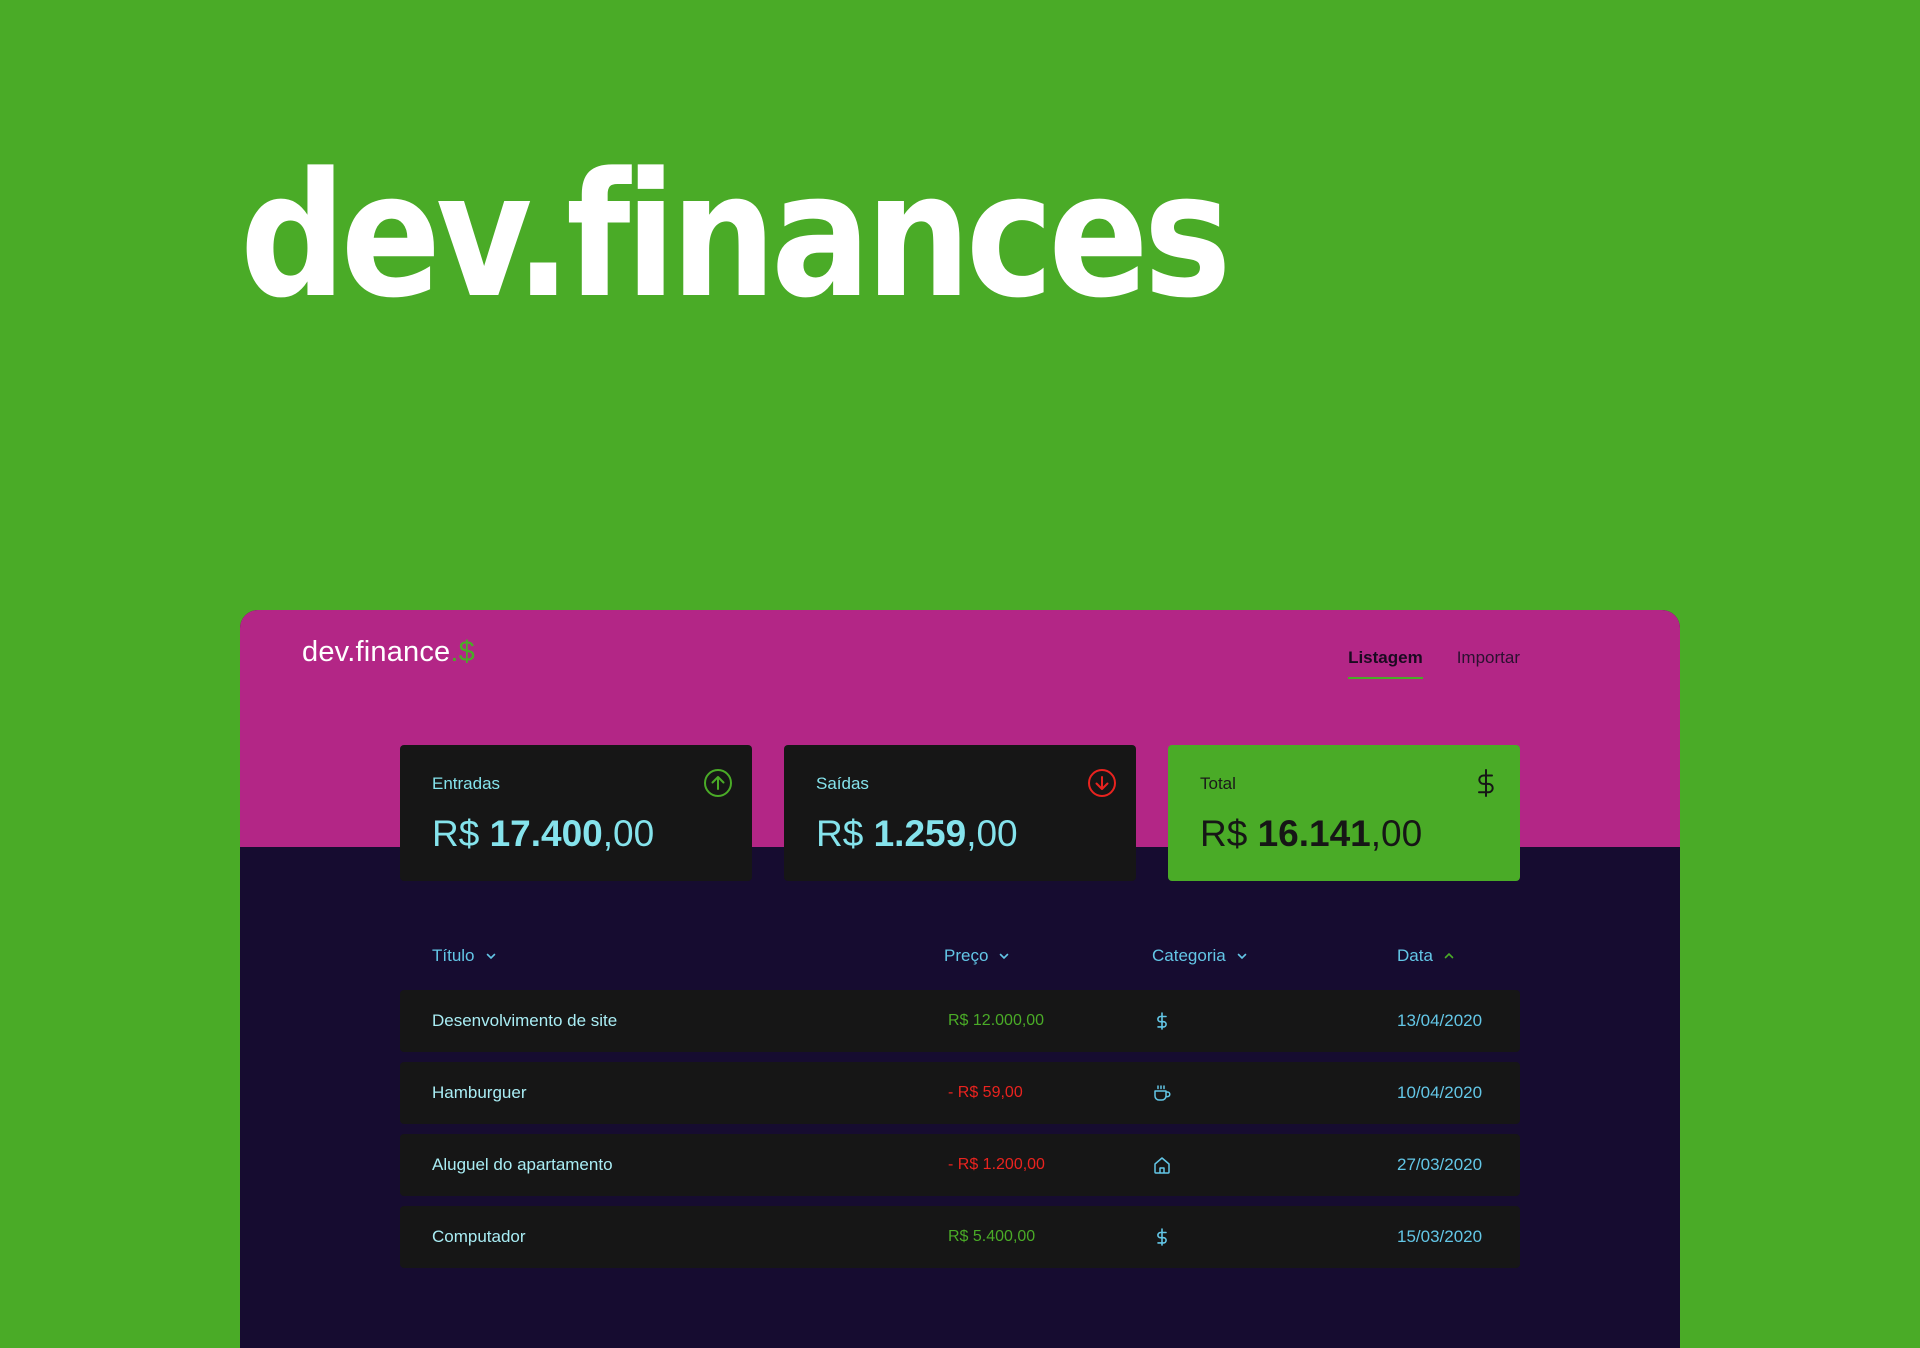 This screenshot has height=1348, width=1920. What do you see at coordinates (842, 783) in the screenshot?
I see `card-label: Saídas` at bounding box center [842, 783].